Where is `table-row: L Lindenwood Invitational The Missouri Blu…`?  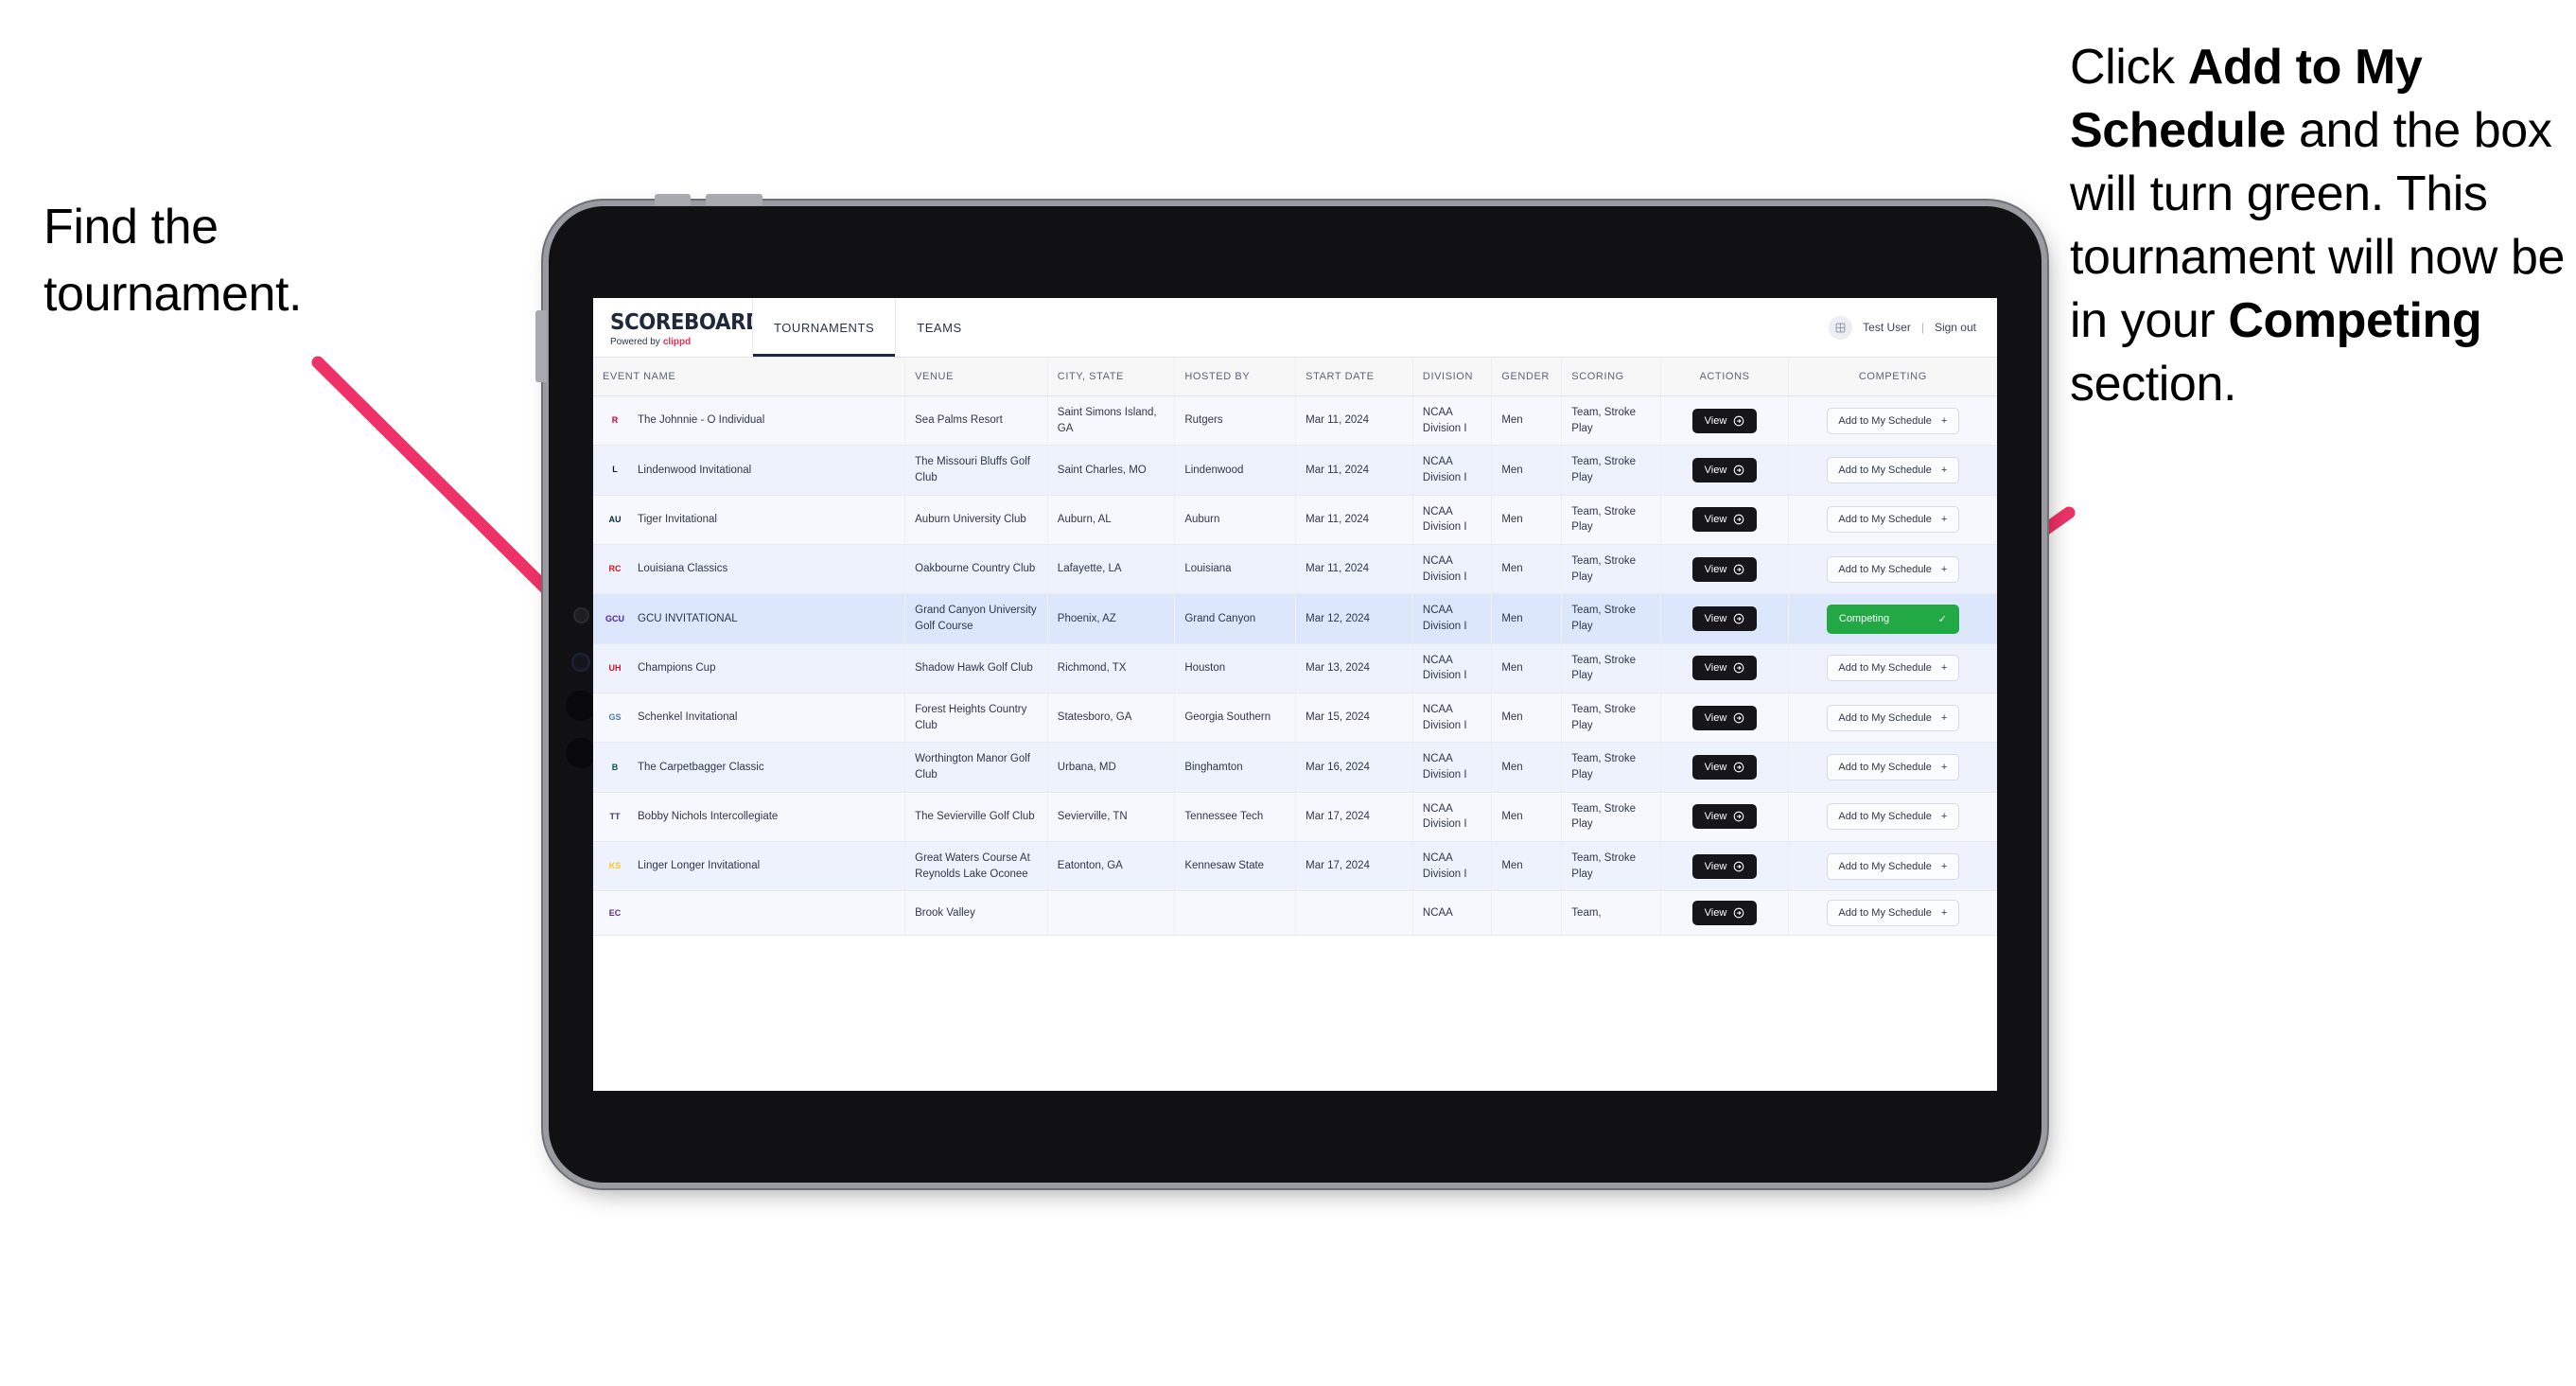 table-row: L Lindenwood Invitational The Missouri Blu… is located at coordinates (1295, 470).